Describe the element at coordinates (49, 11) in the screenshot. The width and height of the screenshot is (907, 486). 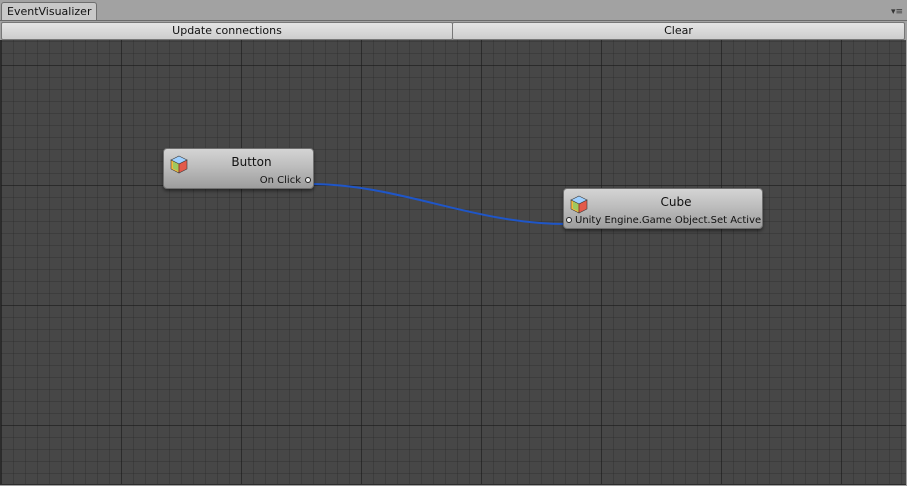
I see `tab-event-visualizer: EventVisualizer` at that location.